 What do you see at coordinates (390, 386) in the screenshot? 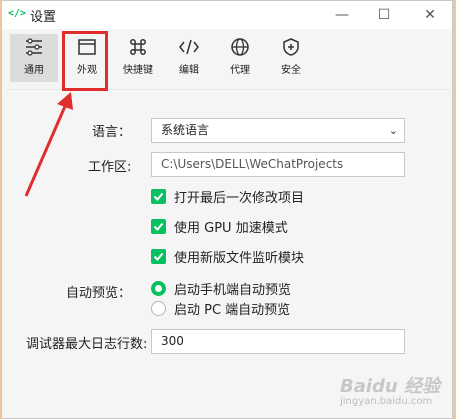
I see `baidu-jingyan-watermark: Baidu 经验` at bounding box center [390, 386].